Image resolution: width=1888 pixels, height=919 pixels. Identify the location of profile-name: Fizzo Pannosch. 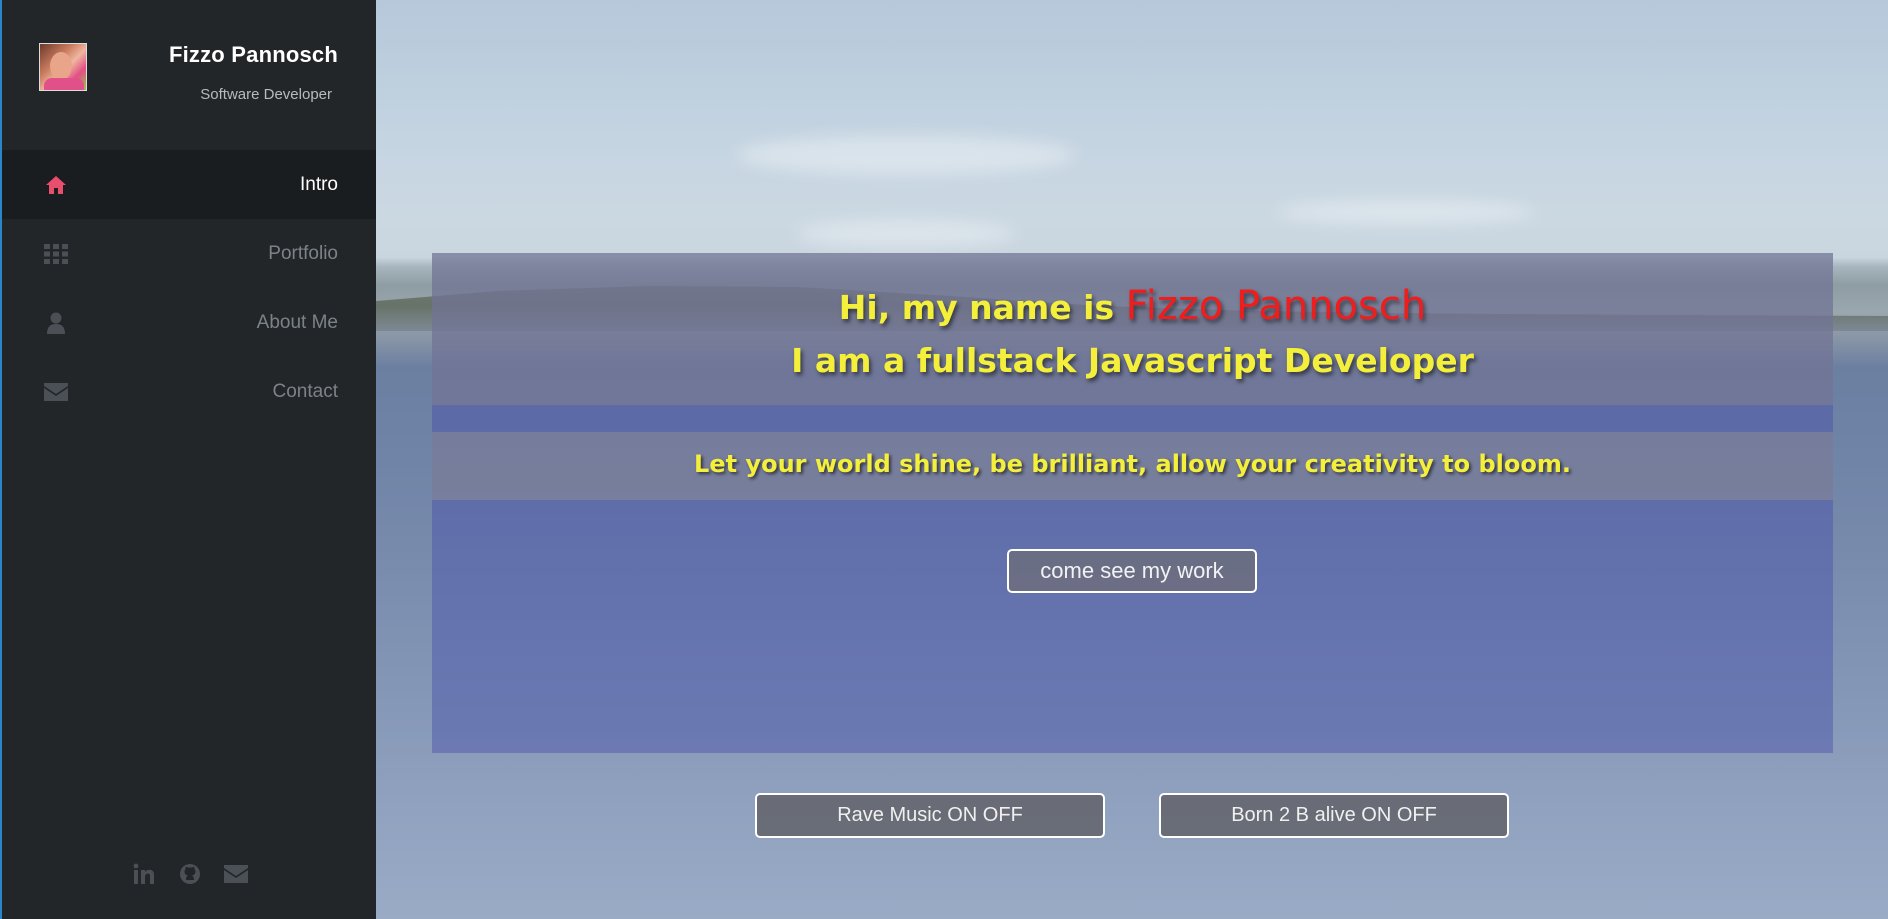
(253, 54).